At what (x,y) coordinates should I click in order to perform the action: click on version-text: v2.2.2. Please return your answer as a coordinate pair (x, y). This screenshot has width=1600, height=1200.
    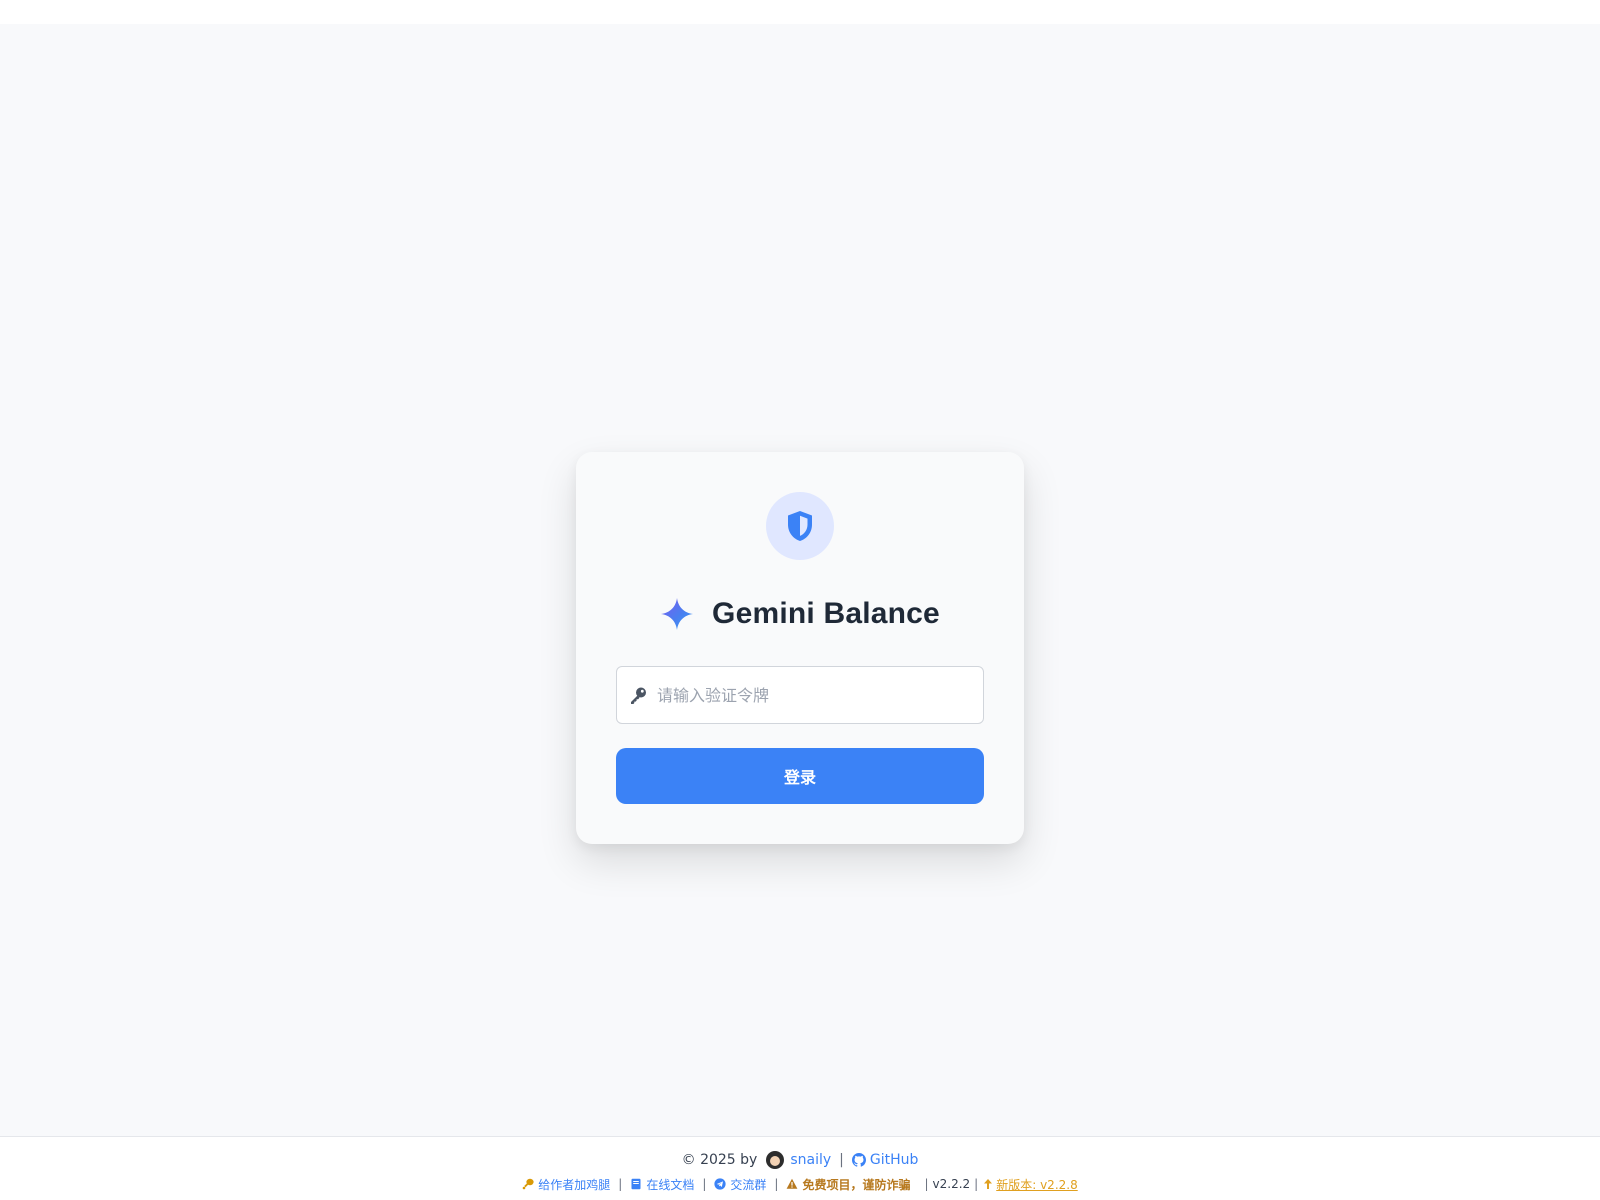
    Looking at the image, I should click on (951, 1184).